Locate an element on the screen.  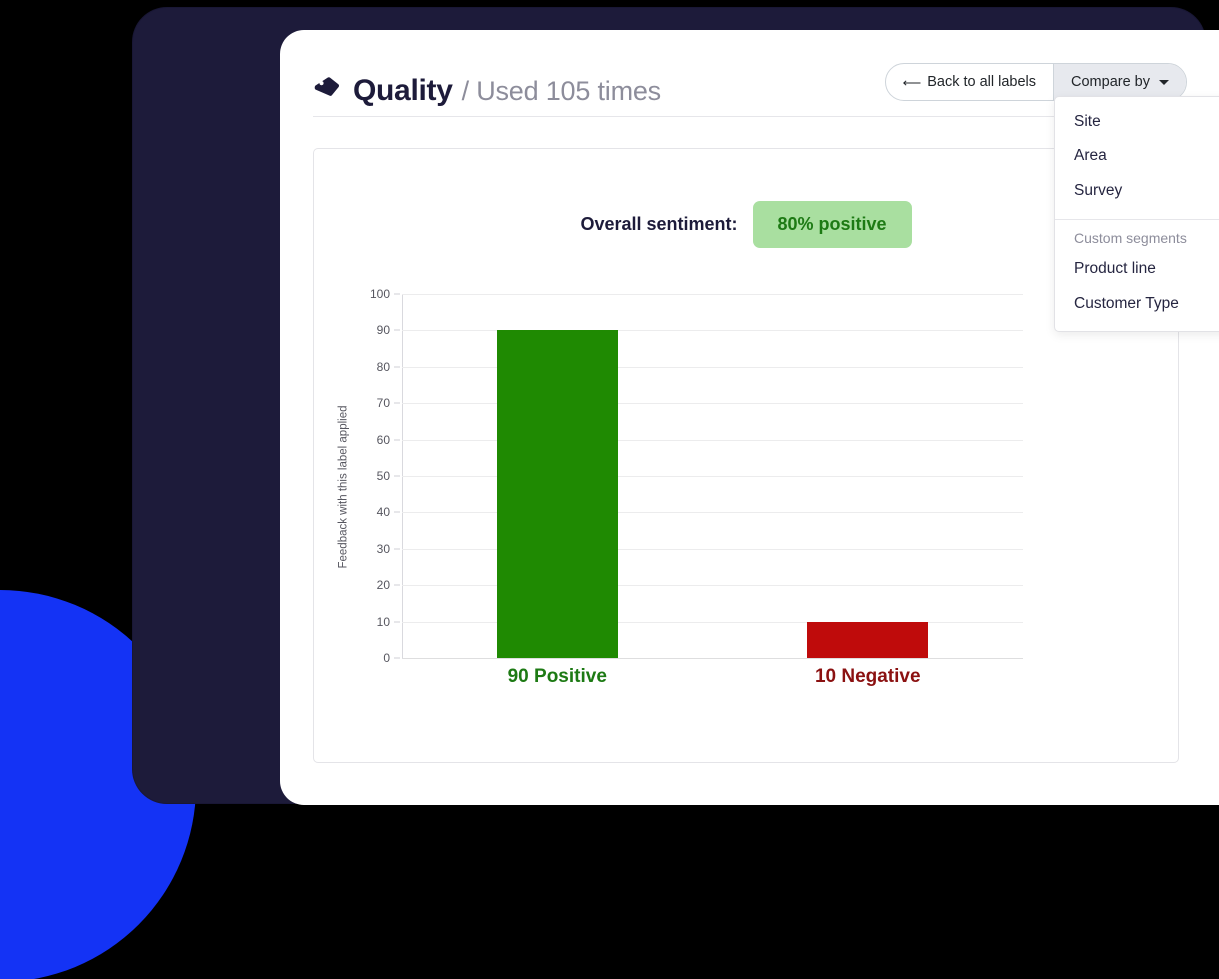
y-axis-tick-label: 80 is located at coordinates (383, 366).